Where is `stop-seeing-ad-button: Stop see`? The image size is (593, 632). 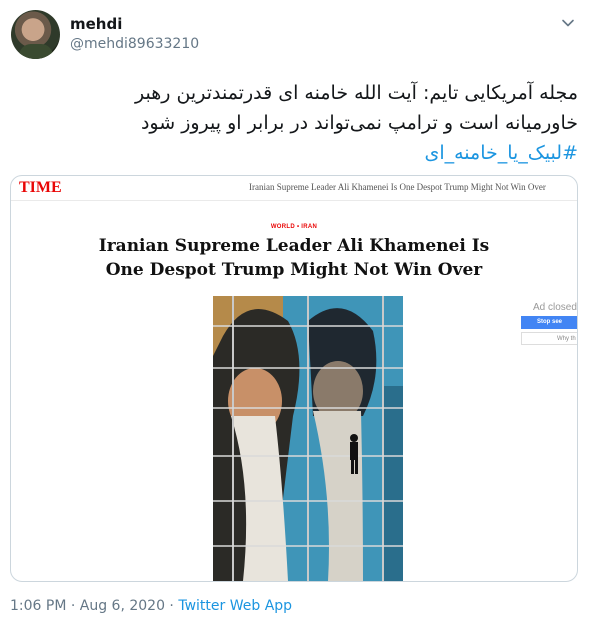 stop-seeing-ad-button: Stop see is located at coordinates (549, 322).